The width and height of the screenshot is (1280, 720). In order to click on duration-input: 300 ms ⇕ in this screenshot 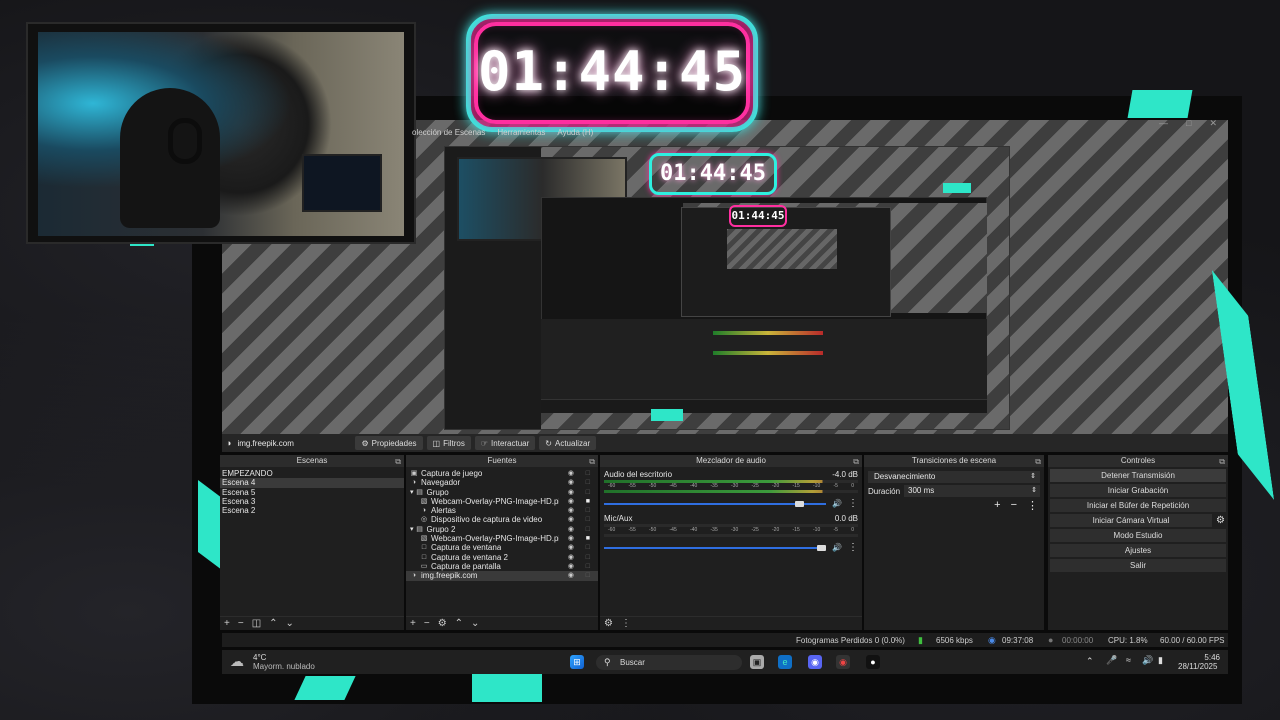, I will do `click(972, 491)`.